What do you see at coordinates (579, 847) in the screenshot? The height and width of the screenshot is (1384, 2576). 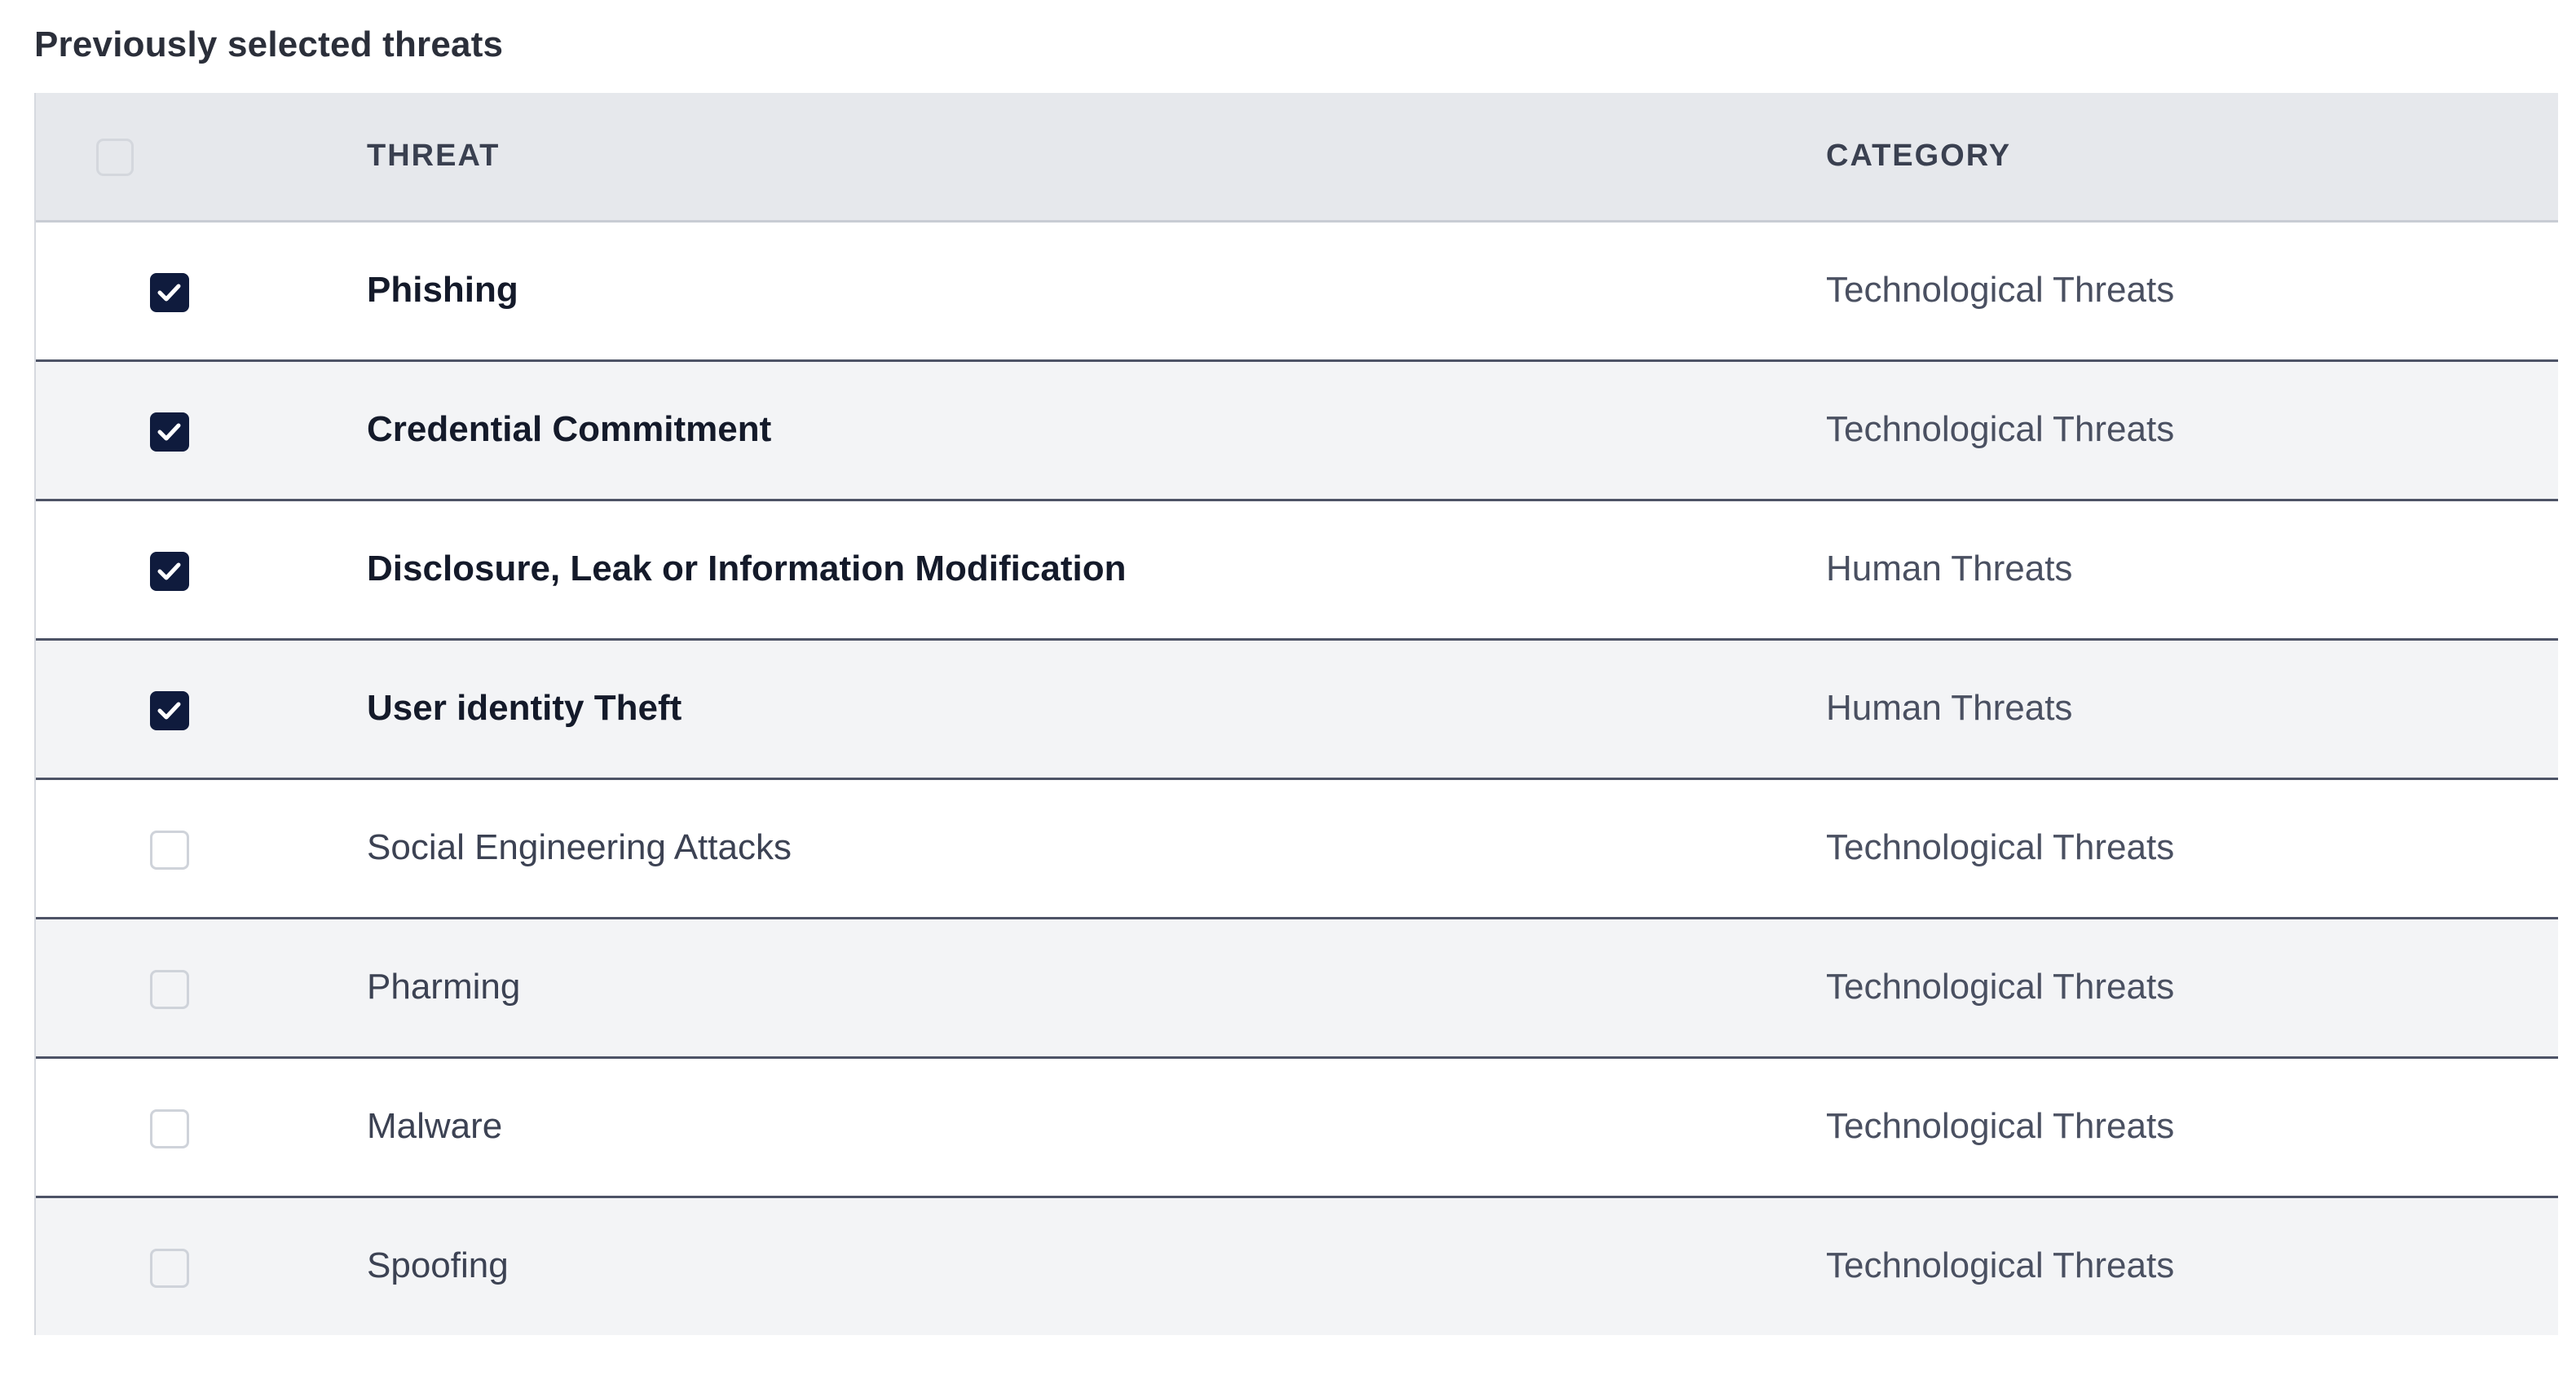 I see `threat-name: Social Engineering Attacks` at bounding box center [579, 847].